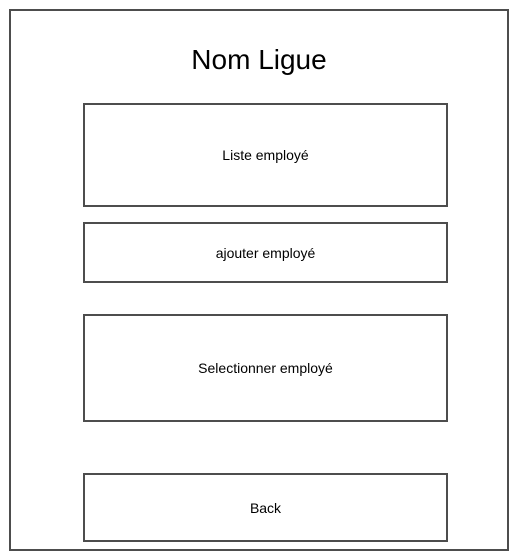  I want to click on selectionner-employe-button: Selectionner employé, so click(265, 368).